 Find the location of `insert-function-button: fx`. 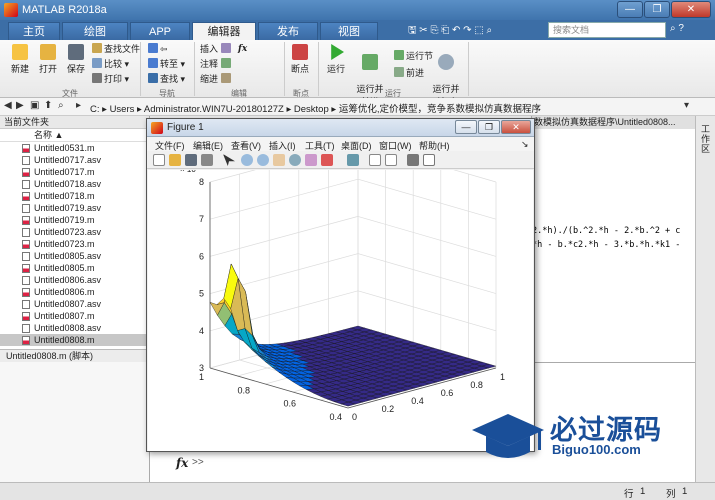

insert-function-button: fx is located at coordinates (242, 49).